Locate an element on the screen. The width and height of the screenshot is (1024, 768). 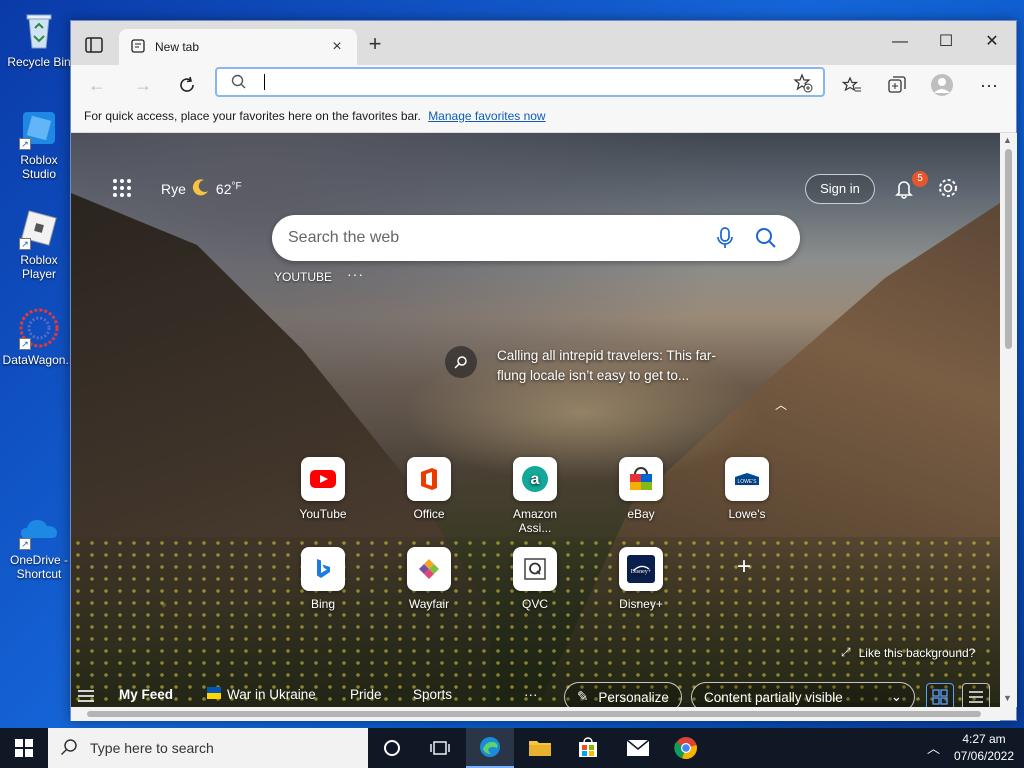
close-tab-icon: × is located at coordinates (337, 47).